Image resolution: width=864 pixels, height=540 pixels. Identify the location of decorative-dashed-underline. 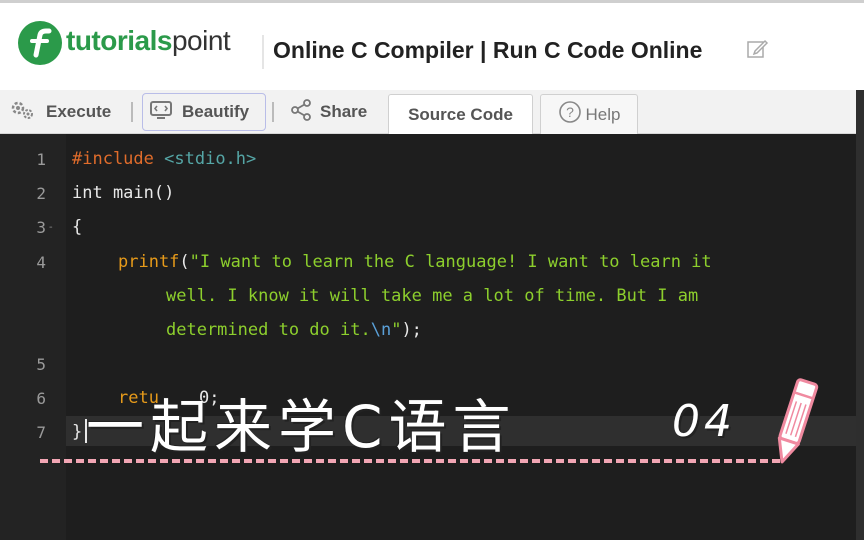
(410, 461).